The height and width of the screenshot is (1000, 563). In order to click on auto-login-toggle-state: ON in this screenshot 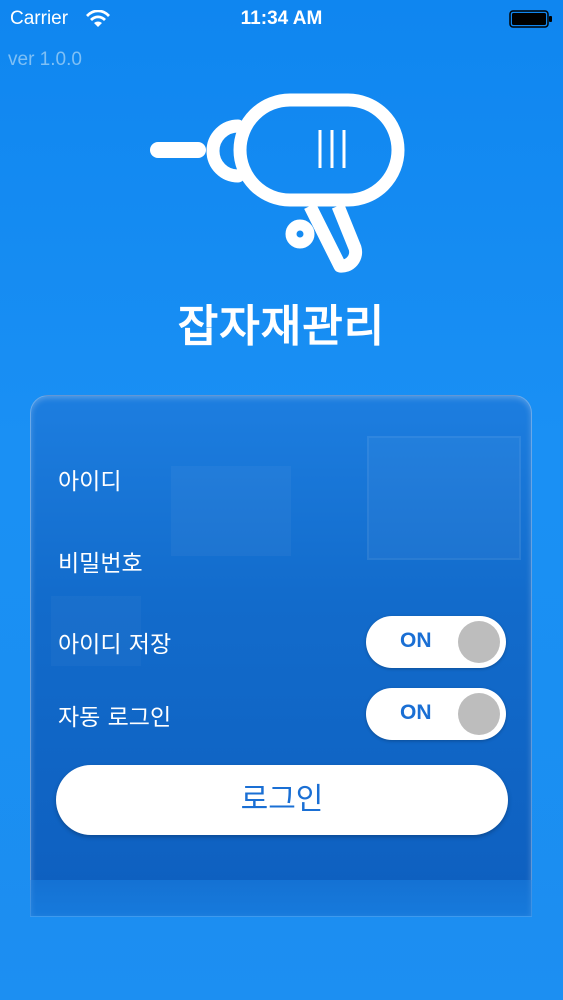, I will do `click(416, 712)`.